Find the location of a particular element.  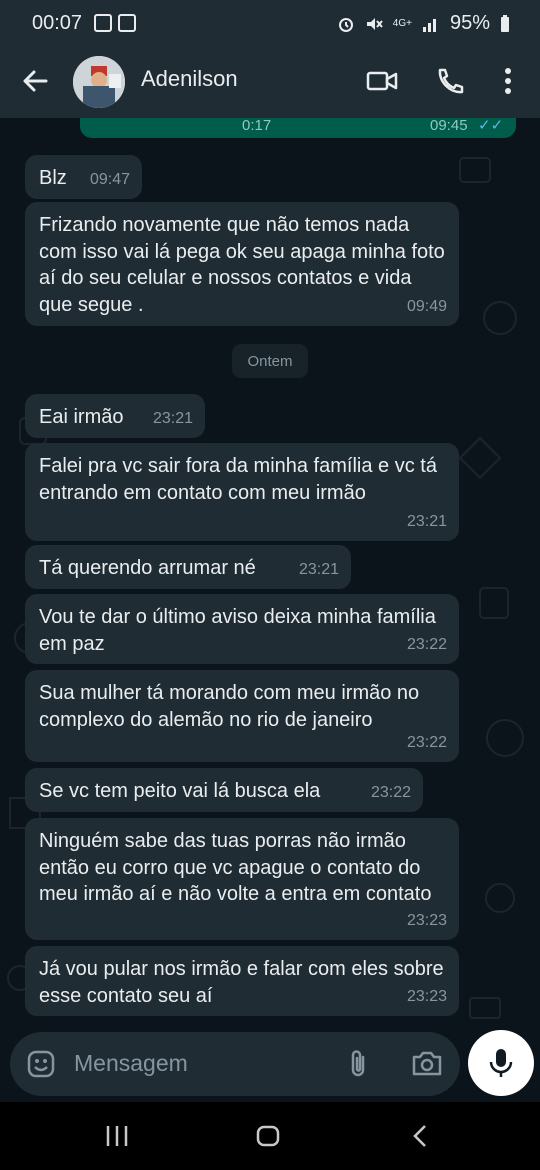

contact-name: Adenilson is located at coordinates (189, 79).